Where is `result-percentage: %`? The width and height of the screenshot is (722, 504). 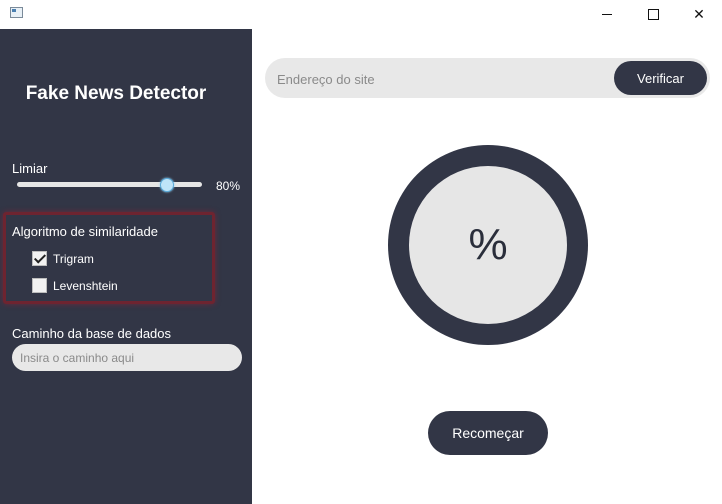 result-percentage: % is located at coordinates (488, 244).